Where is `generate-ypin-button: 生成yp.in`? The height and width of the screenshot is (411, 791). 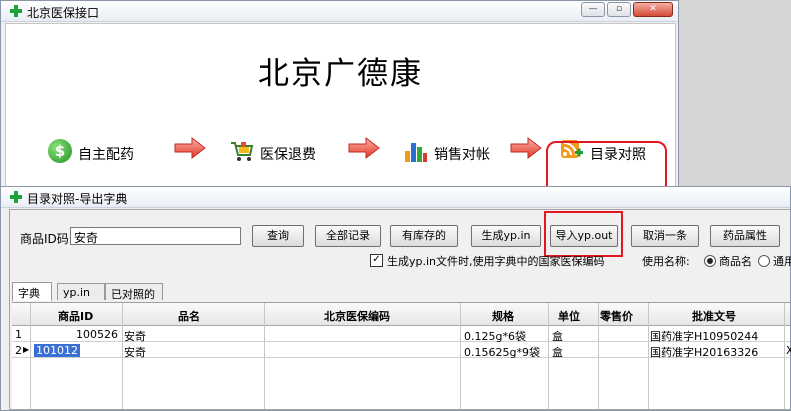
generate-ypin-button: 生成yp.in is located at coordinates (506, 236).